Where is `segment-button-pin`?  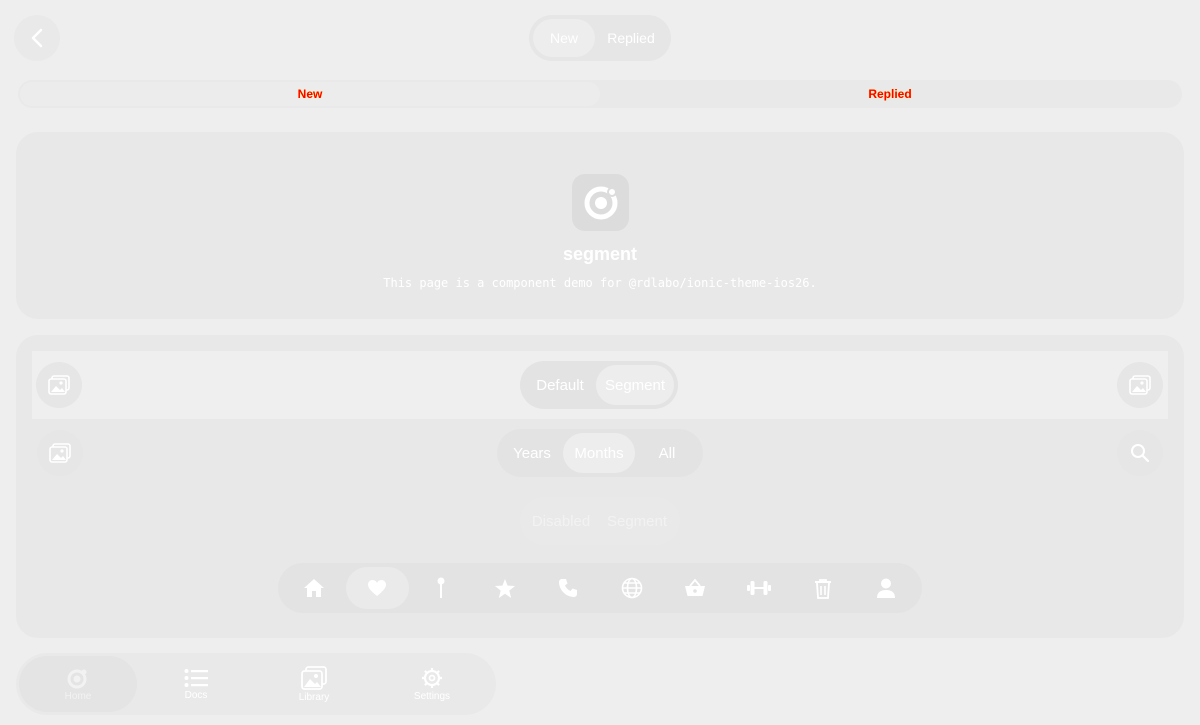 segment-button-pin is located at coordinates (441, 588).